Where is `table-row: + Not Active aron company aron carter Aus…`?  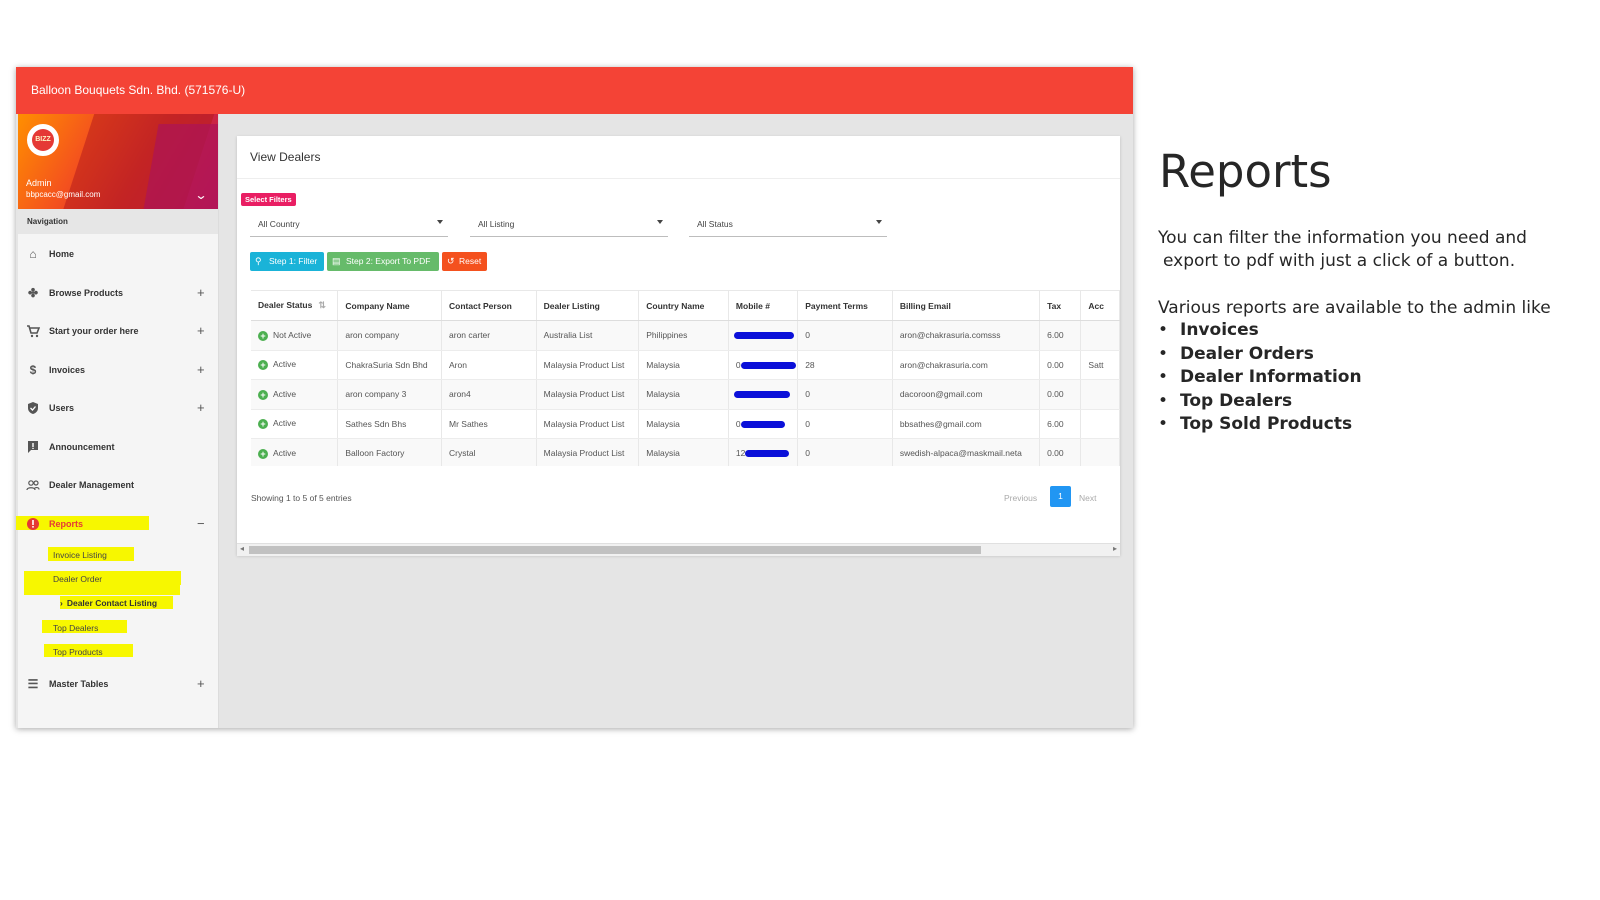 table-row: + Not Active aron company aron carter Aus… is located at coordinates (685, 335).